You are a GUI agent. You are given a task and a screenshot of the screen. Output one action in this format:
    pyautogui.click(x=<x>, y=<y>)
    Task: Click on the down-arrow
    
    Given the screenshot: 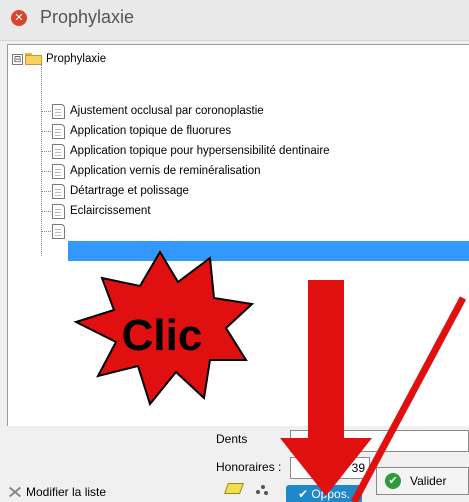 What is the action you would take?
    pyautogui.click(x=326, y=388)
    